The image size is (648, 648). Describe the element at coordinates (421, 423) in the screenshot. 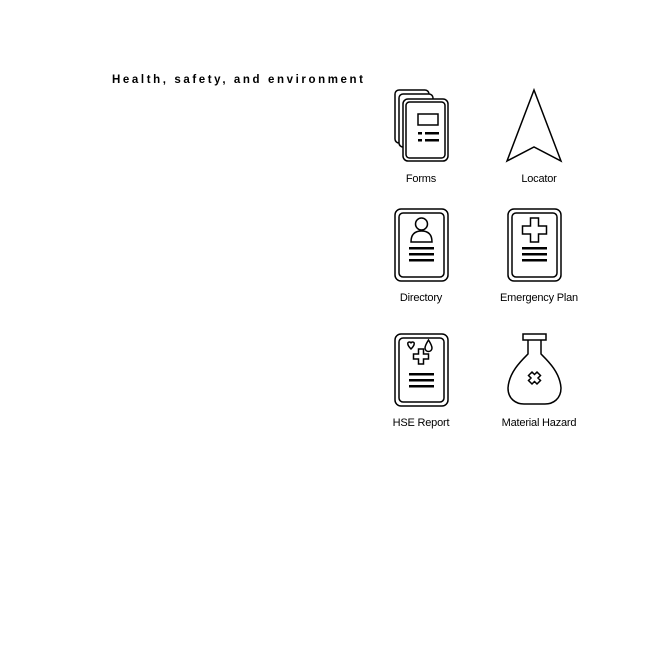

I see `tile-label: HSE Report` at that location.